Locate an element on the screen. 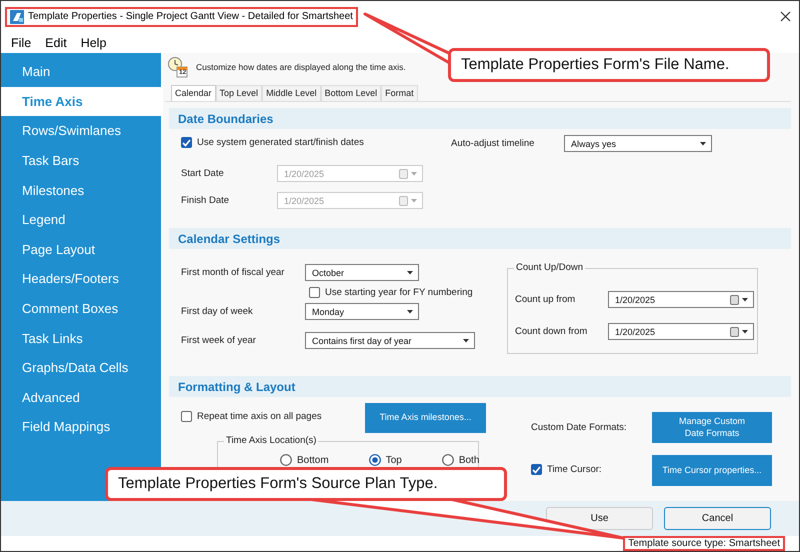 The height and width of the screenshot is (552, 800). group-title: Count Up/Down is located at coordinates (550, 267).